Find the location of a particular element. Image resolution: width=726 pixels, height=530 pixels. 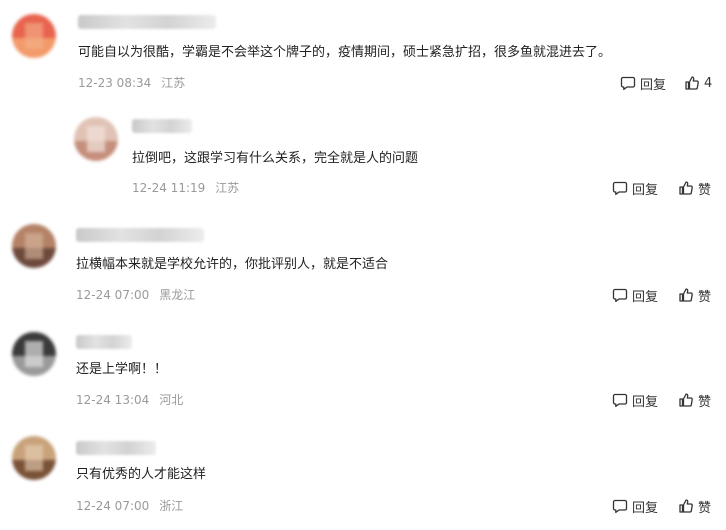

like-count: 4 is located at coordinates (708, 83).